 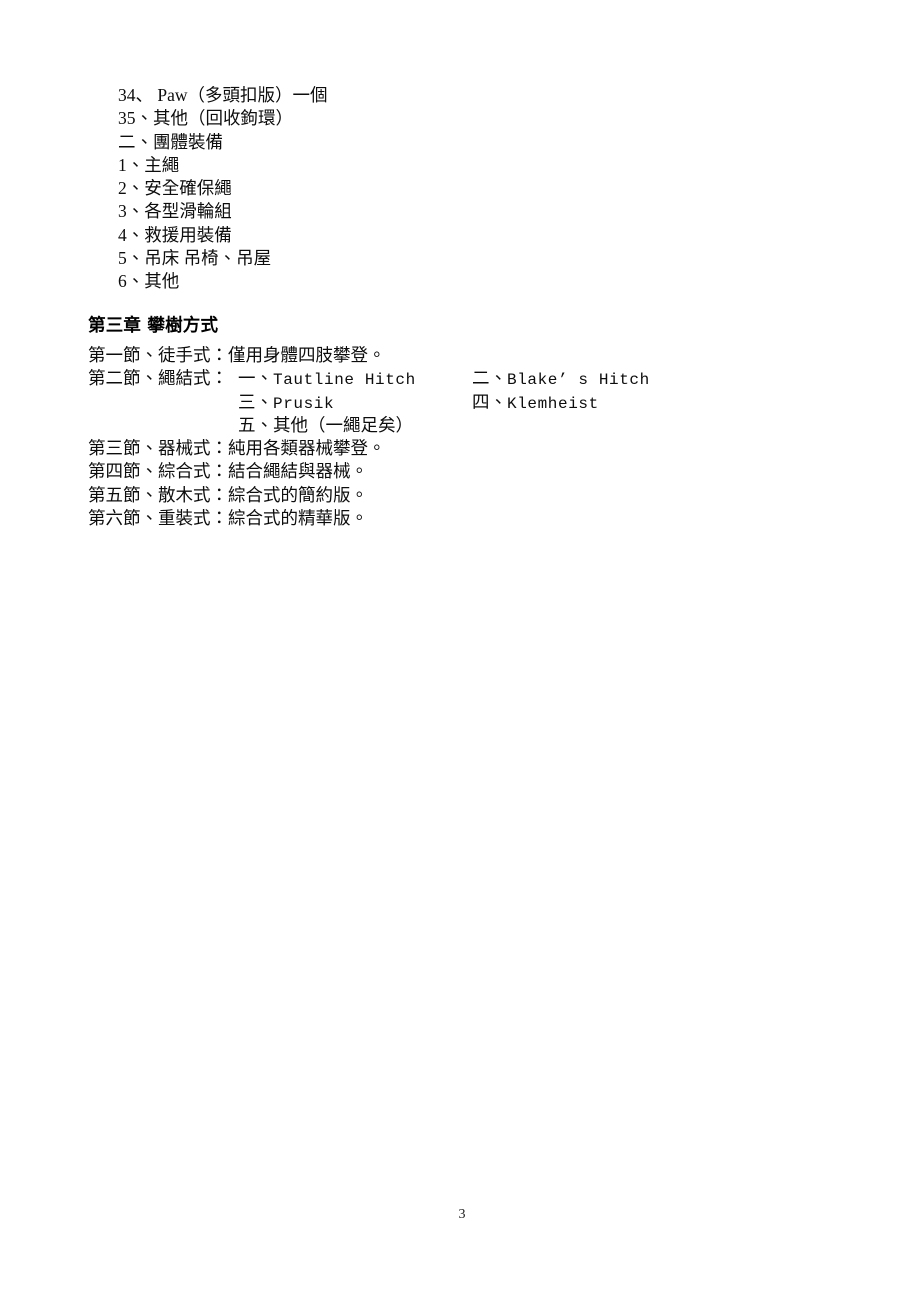 I want to click on knot-col2-row2: 四、Klemheist, so click(x=535, y=403).